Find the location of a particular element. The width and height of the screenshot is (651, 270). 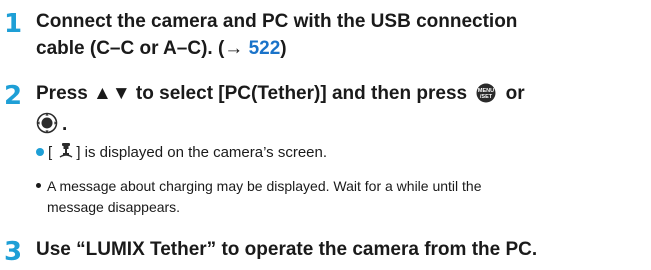

tether-connection-icon is located at coordinates (66, 154).